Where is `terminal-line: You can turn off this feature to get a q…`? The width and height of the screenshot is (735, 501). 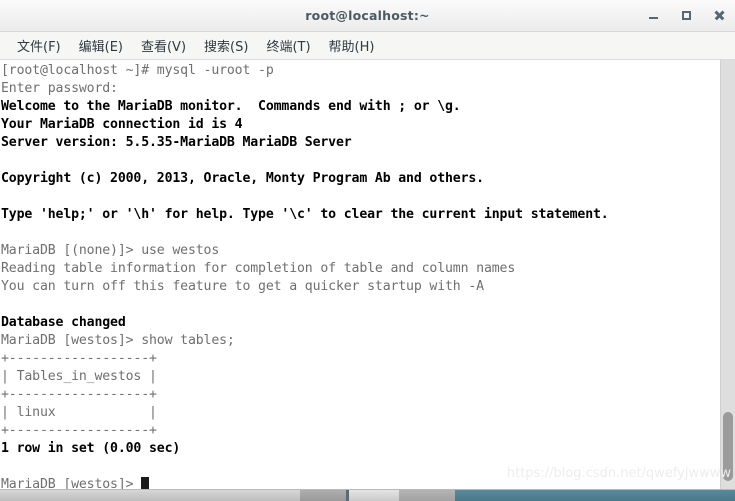 terminal-line: You can turn off this feature to get a q… is located at coordinates (360, 287).